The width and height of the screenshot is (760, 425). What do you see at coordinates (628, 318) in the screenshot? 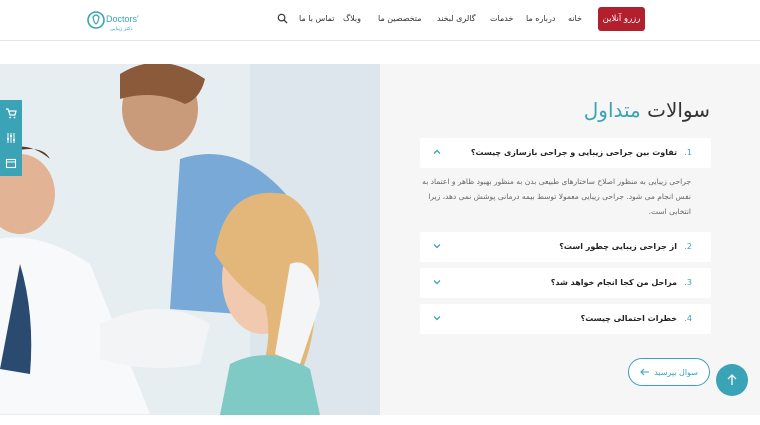
I see `faq-question: خطرات احتمالی چیست؟` at bounding box center [628, 318].